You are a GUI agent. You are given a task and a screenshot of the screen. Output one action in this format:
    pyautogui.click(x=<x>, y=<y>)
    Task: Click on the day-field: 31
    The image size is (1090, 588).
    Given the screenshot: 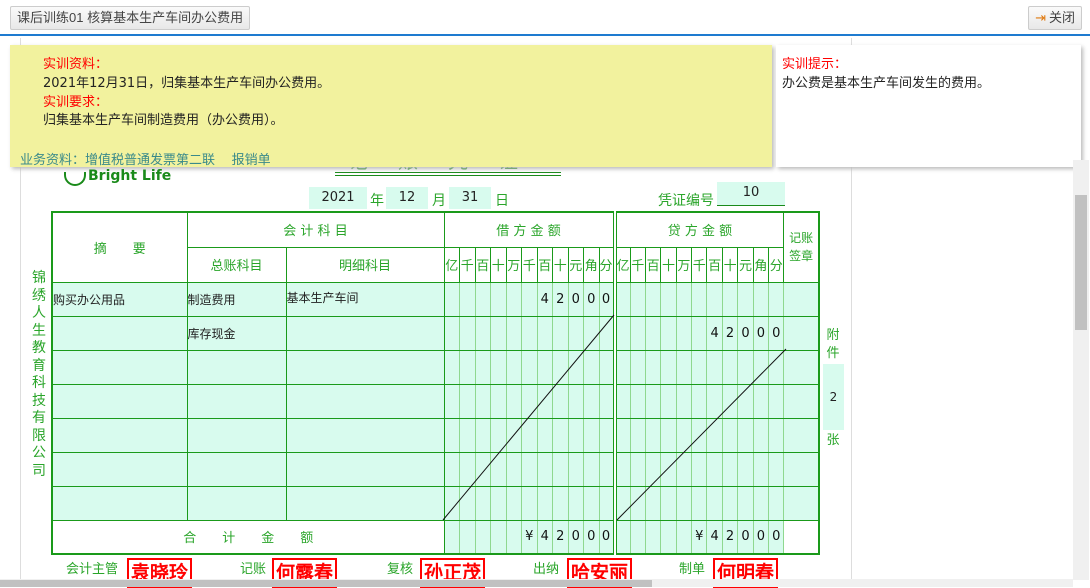 What is the action you would take?
    pyautogui.click(x=470, y=198)
    